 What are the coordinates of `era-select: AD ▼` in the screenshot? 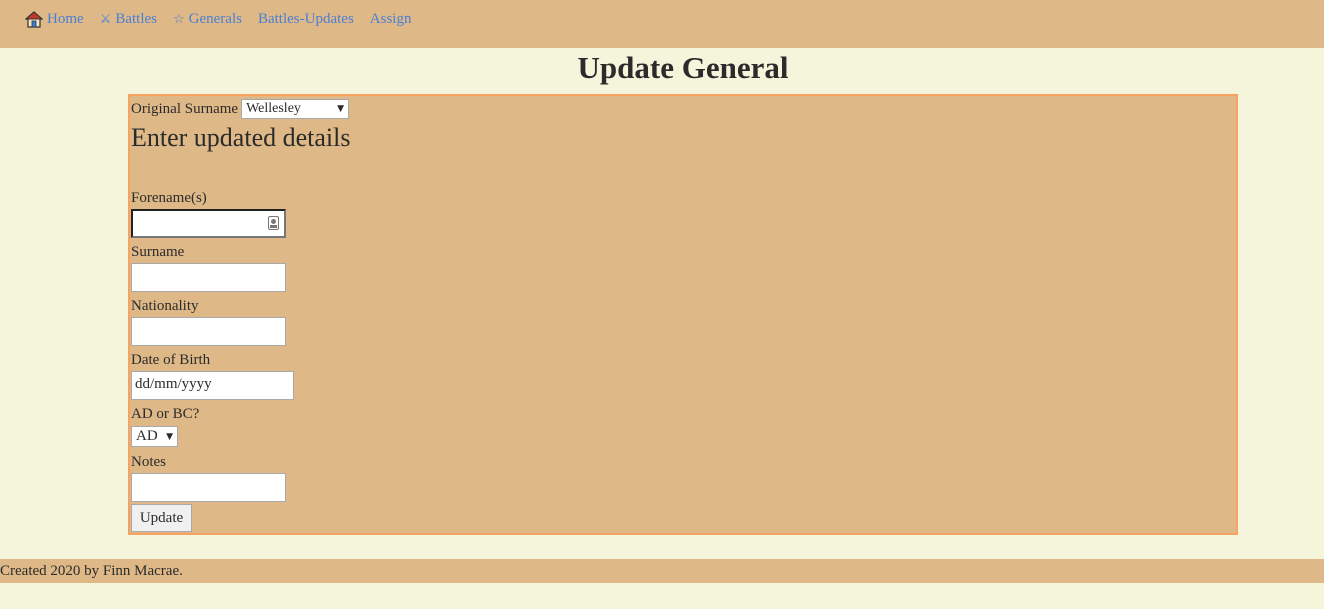 It's located at (154, 436).